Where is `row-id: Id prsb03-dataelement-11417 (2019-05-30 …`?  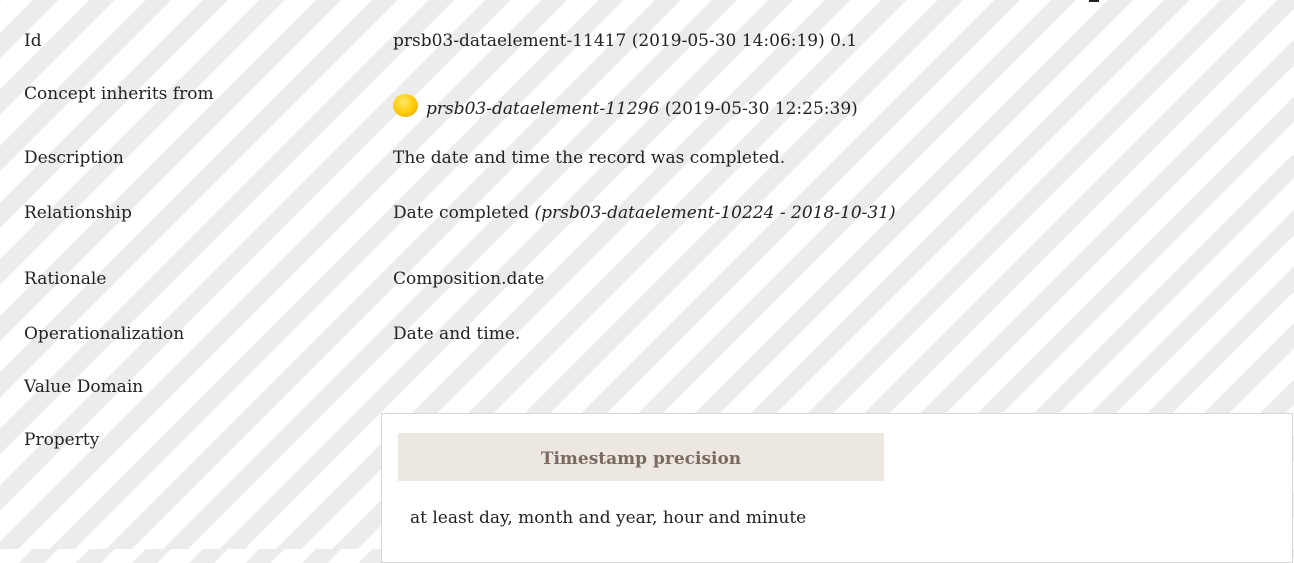
row-id: Id prsb03-dataelement-11417 (2019-05-30 … is located at coordinates (647, 51).